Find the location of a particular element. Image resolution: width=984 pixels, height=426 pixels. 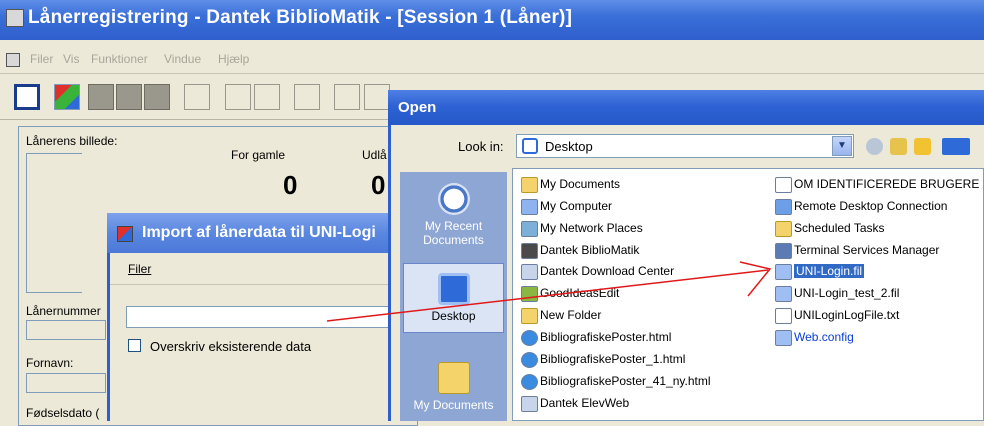

borrower-number-field is located at coordinates (66, 330).